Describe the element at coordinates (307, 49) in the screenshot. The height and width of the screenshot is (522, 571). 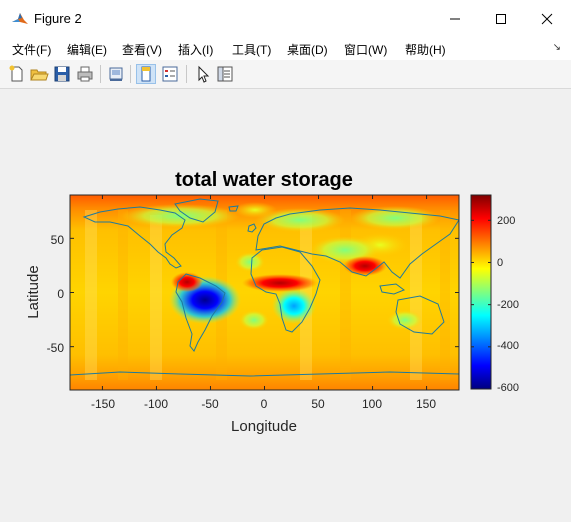
I see `menu-desktop: 桌面(D)` at that location.